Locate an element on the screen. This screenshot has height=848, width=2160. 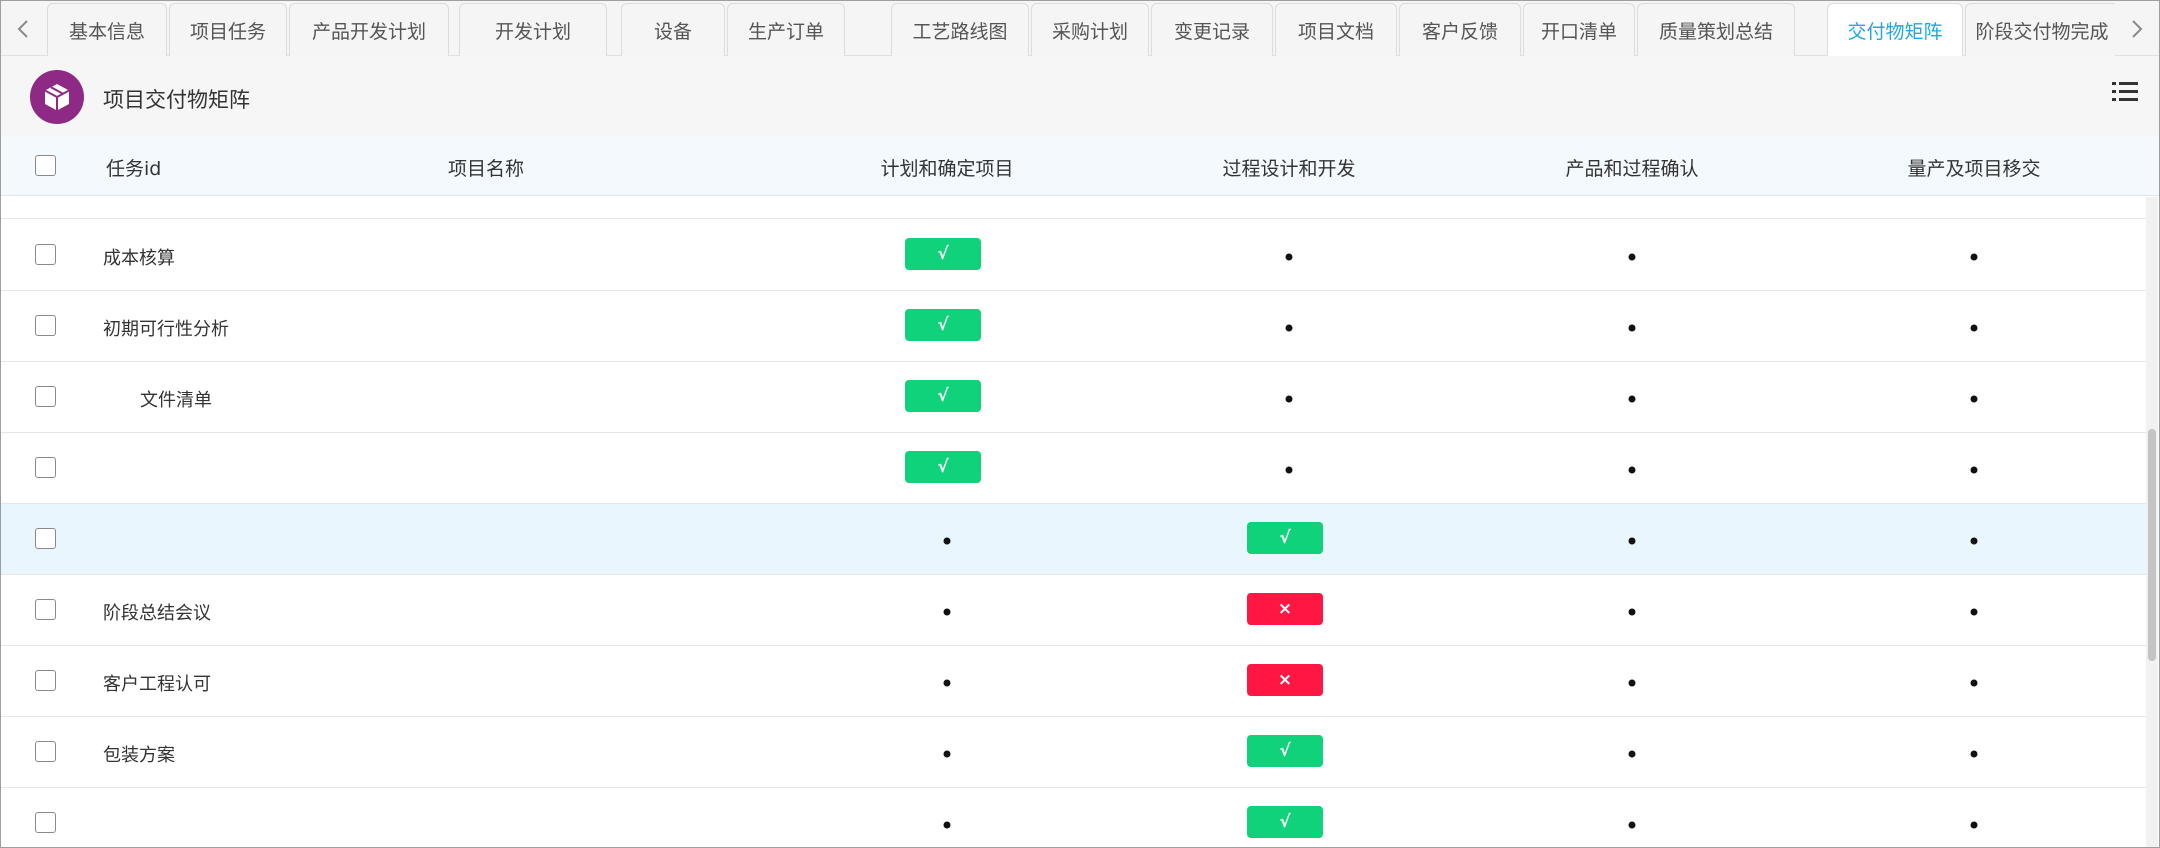
row-task-name: 客户工程认可 is located at coordinates (157, 684).